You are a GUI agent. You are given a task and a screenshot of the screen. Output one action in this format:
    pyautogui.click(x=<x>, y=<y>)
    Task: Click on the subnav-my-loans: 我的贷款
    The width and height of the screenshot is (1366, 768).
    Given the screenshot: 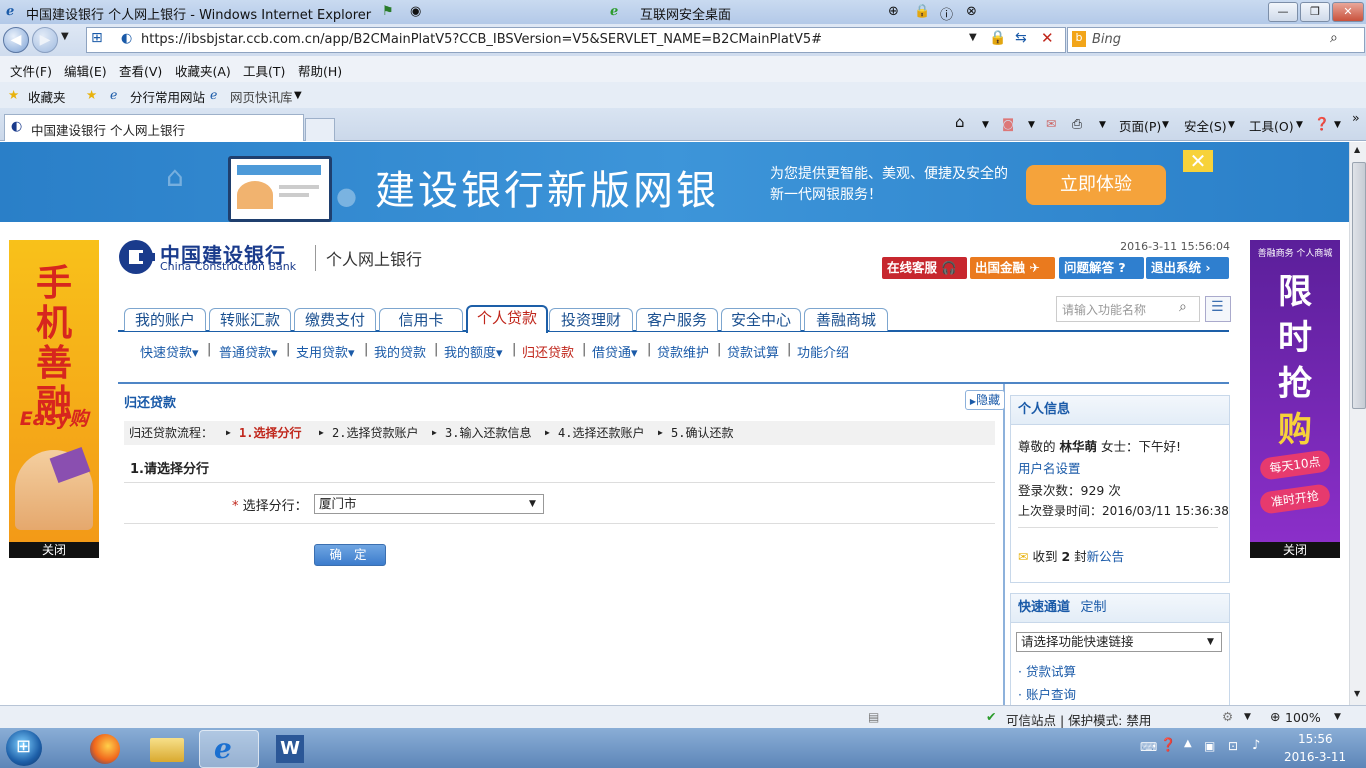 What is the action you would take?
    pyautogui.click(x=400, y=351)
    